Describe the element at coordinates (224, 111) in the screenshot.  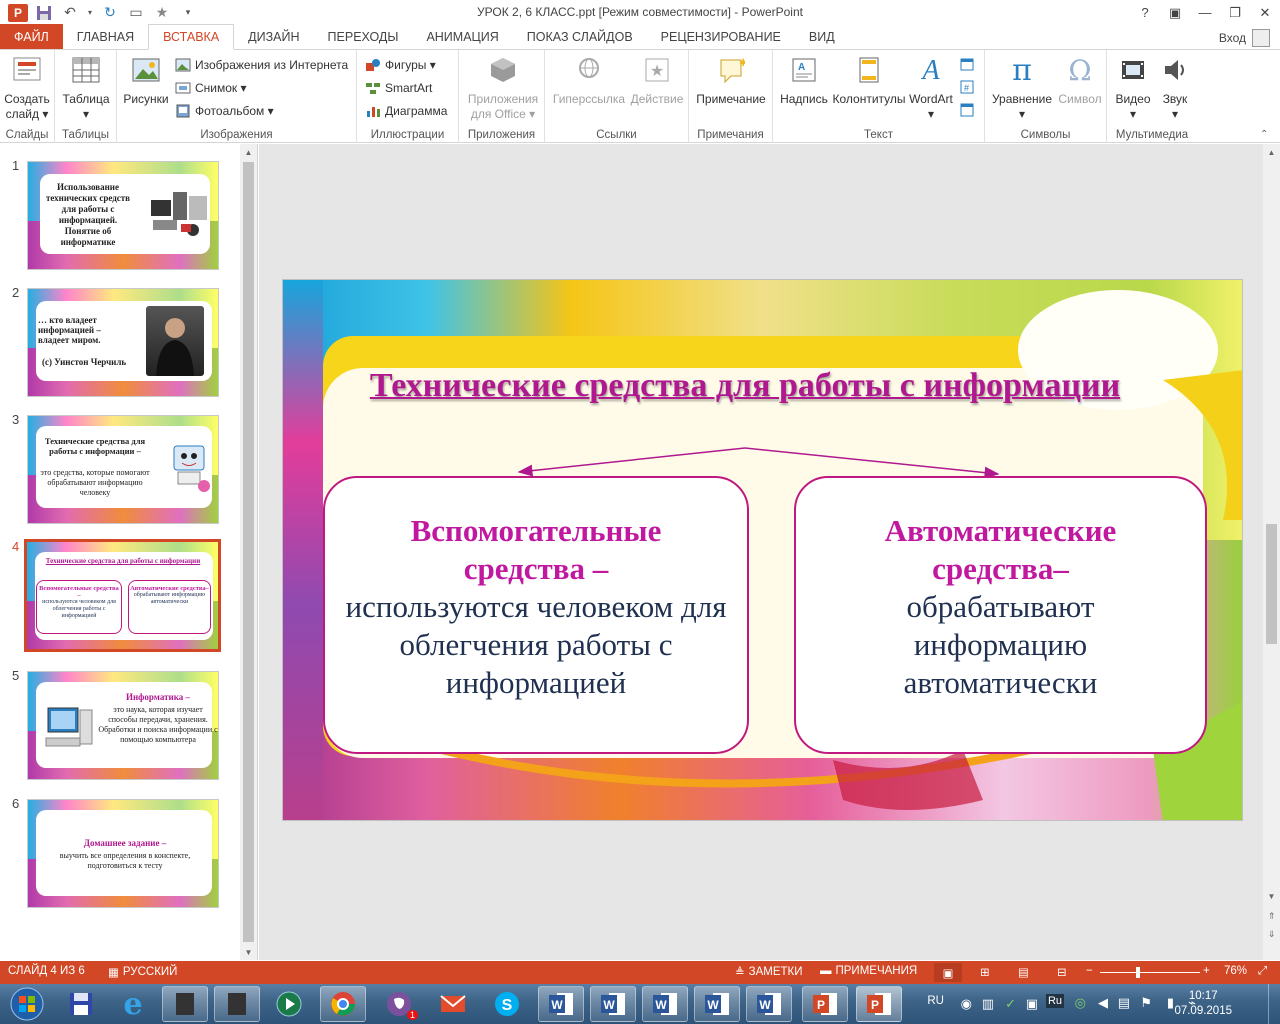
I see `photo-album-button: Фотоальбом ▾` at that location.